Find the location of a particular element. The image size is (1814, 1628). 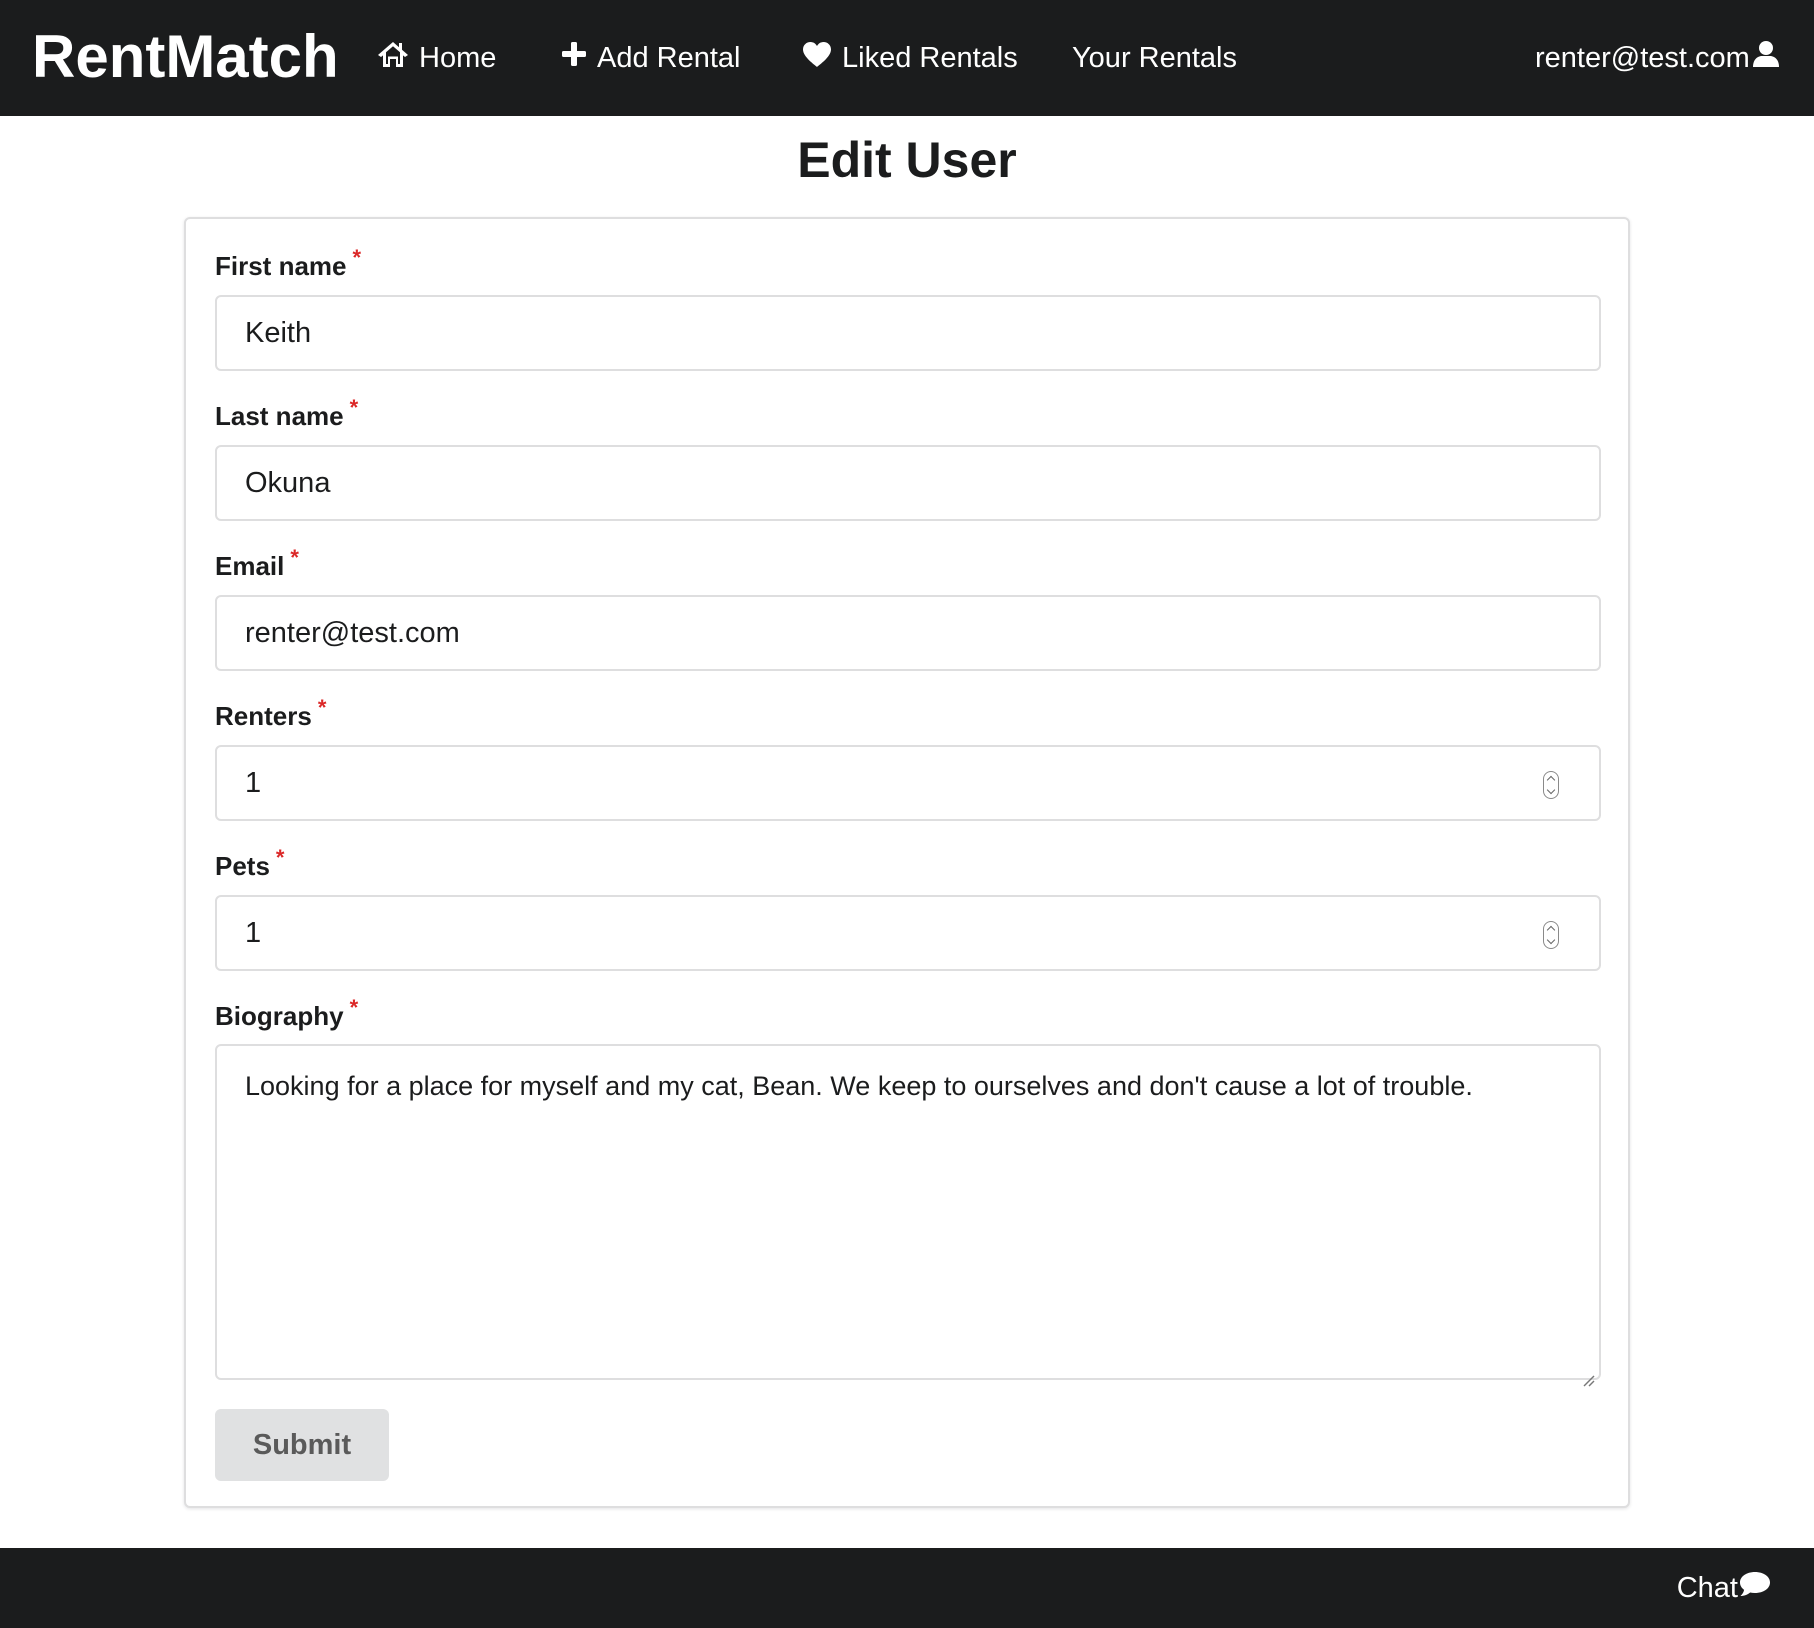

first-name-input: Keith is located at coordinates (908, 333).